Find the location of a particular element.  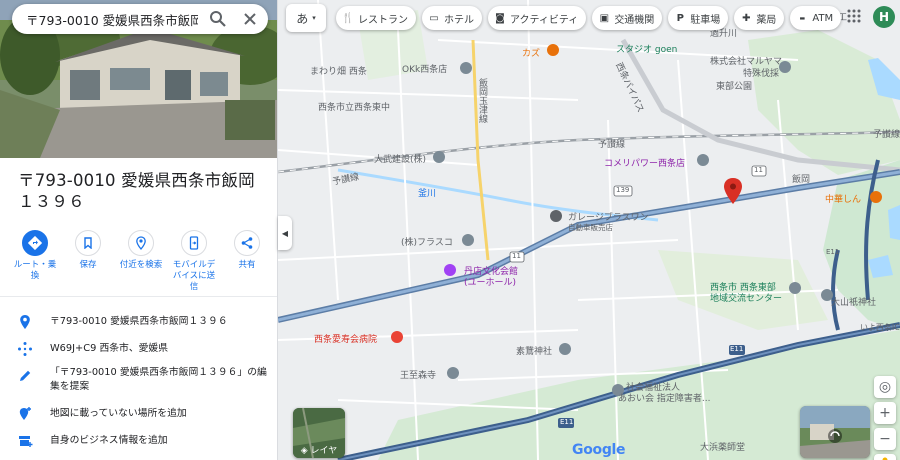

e11-shield-b: E11 is located at coordinates (567, 422).